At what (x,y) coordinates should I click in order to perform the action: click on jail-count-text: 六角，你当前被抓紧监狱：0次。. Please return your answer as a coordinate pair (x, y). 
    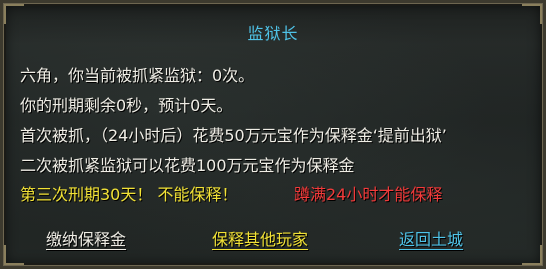
    Looking at the image, I should click on (137, 75).